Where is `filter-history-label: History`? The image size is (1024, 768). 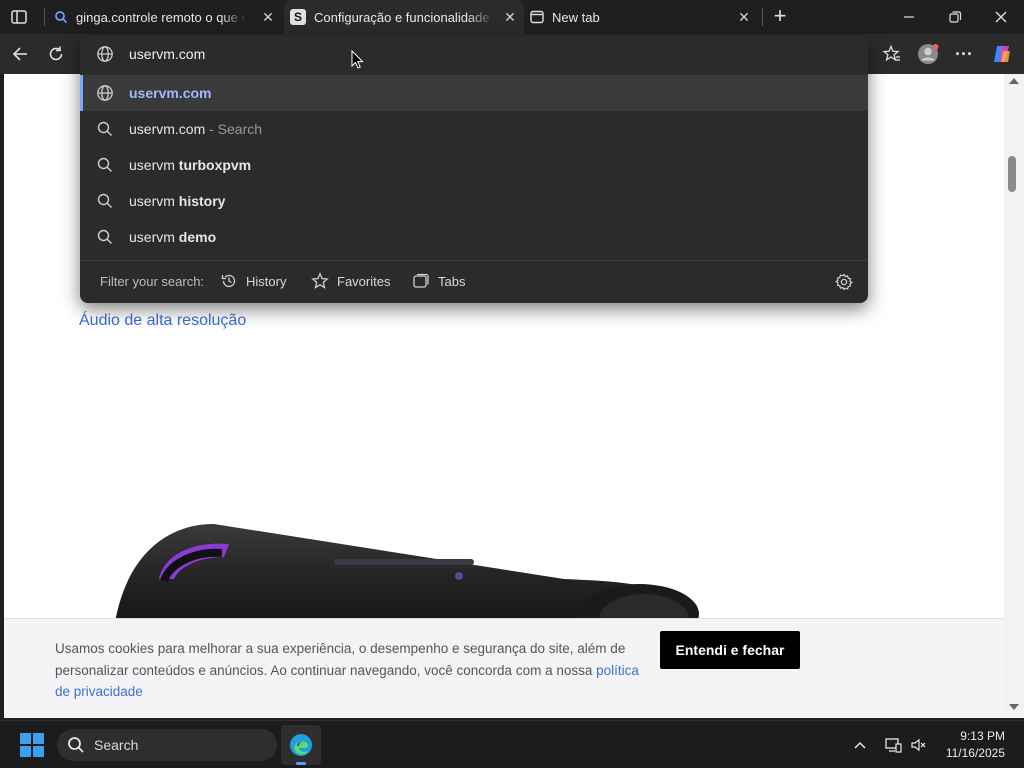 filter-history-label: History is located at coordinates (266, 281).